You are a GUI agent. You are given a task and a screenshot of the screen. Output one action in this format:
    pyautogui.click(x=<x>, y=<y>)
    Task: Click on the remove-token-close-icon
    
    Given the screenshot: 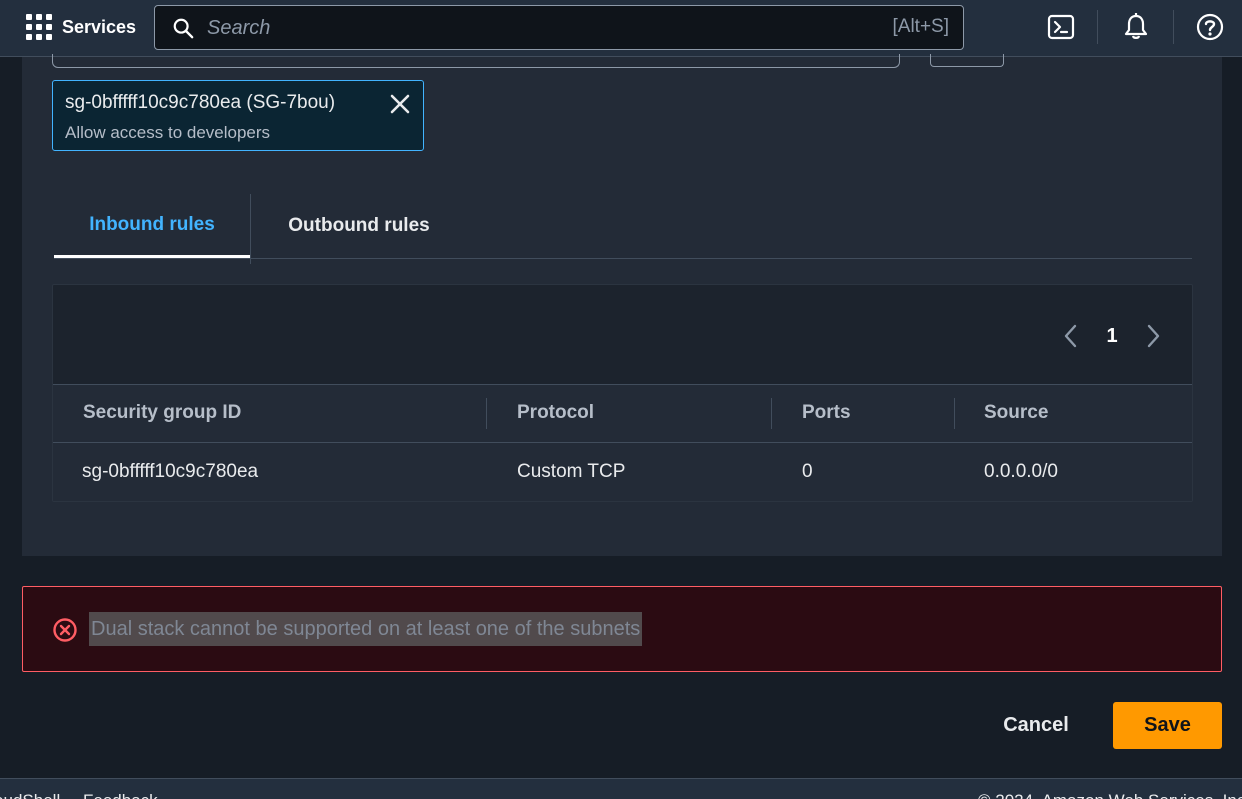 What is the action you would take?
    pyautogui.click(x=400, y=104)
    